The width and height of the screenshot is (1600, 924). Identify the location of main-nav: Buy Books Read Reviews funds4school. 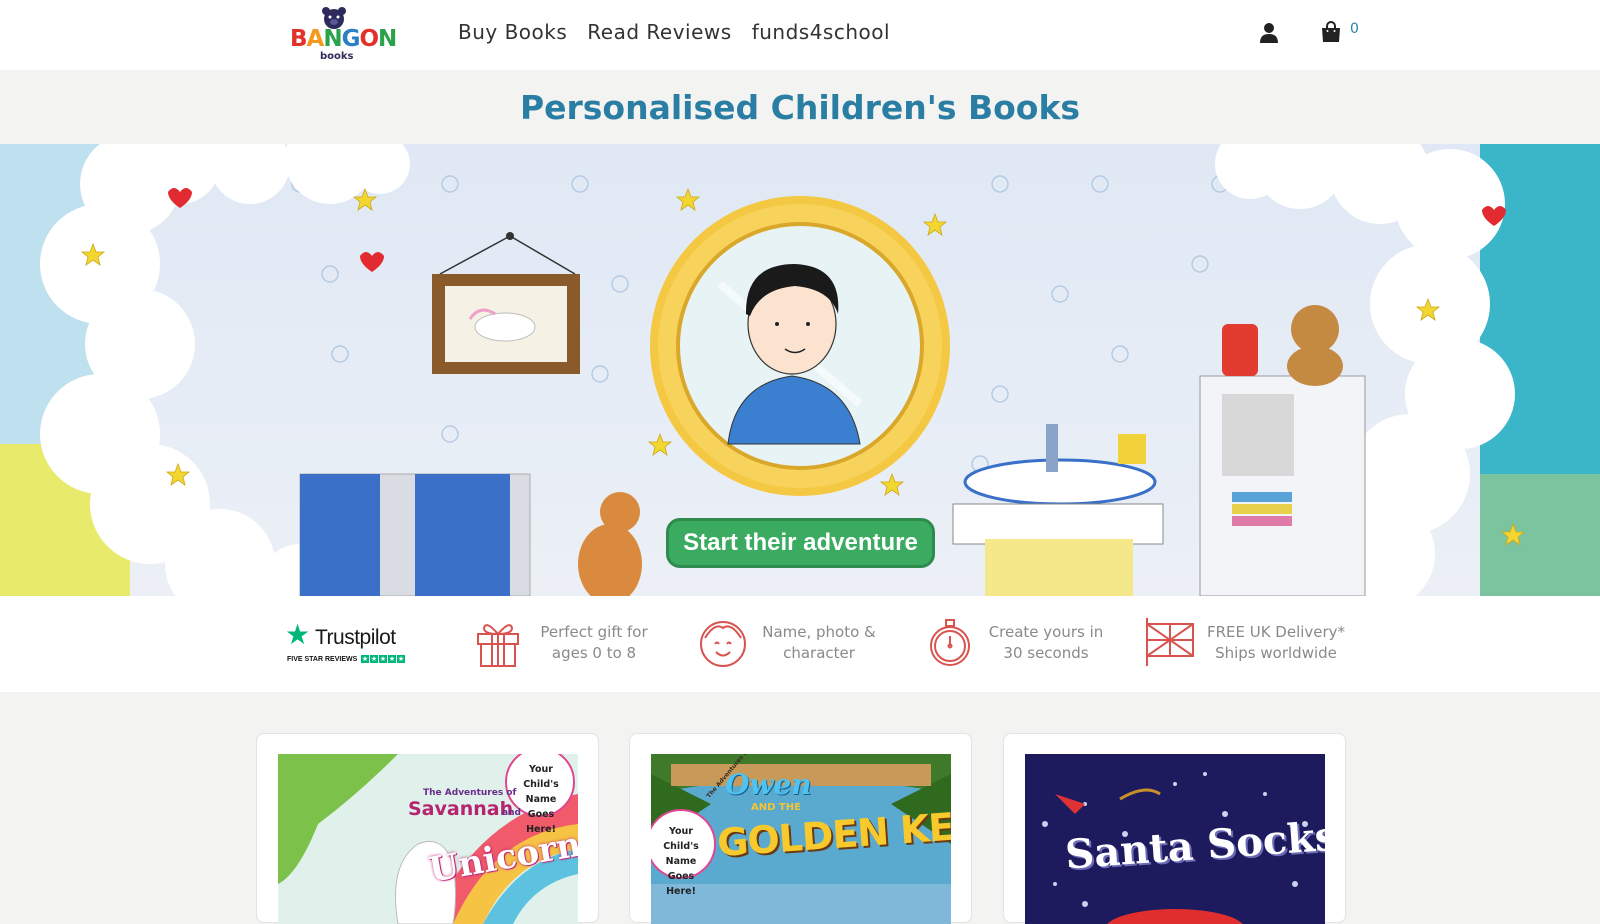
(674, 32).